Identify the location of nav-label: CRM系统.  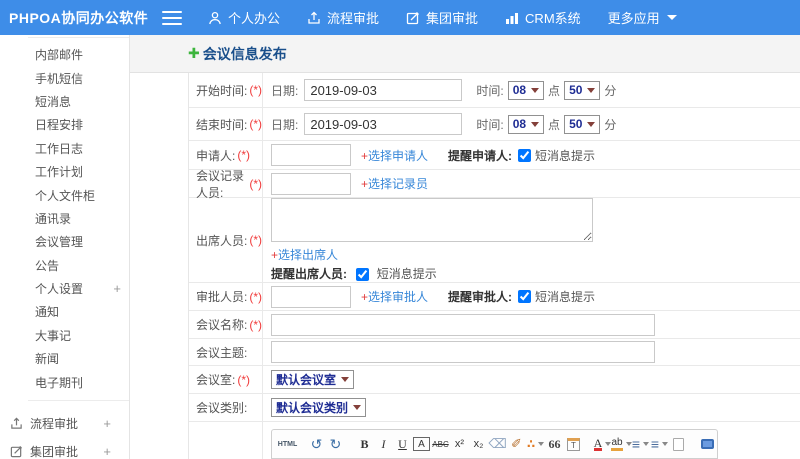
(553, 18).